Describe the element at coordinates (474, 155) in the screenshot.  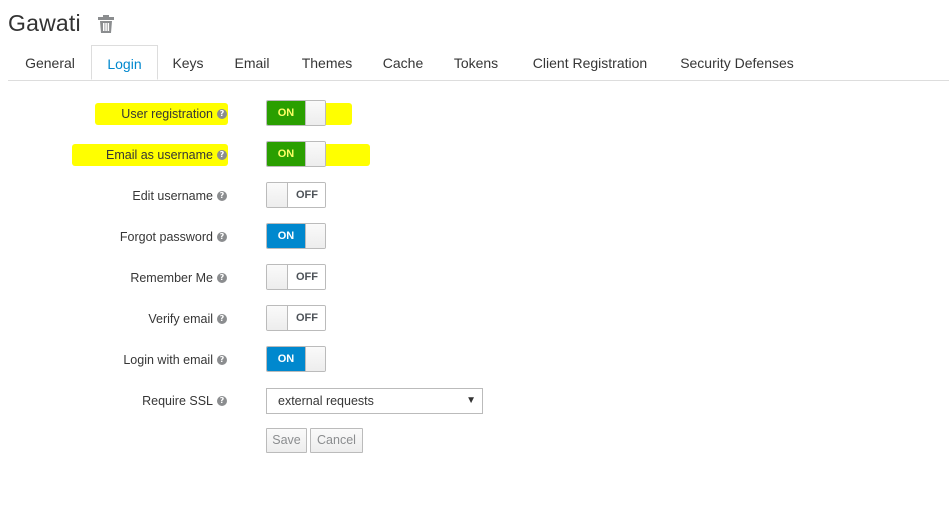
I see `email-as-username-row: Email as username? ON` at that location.